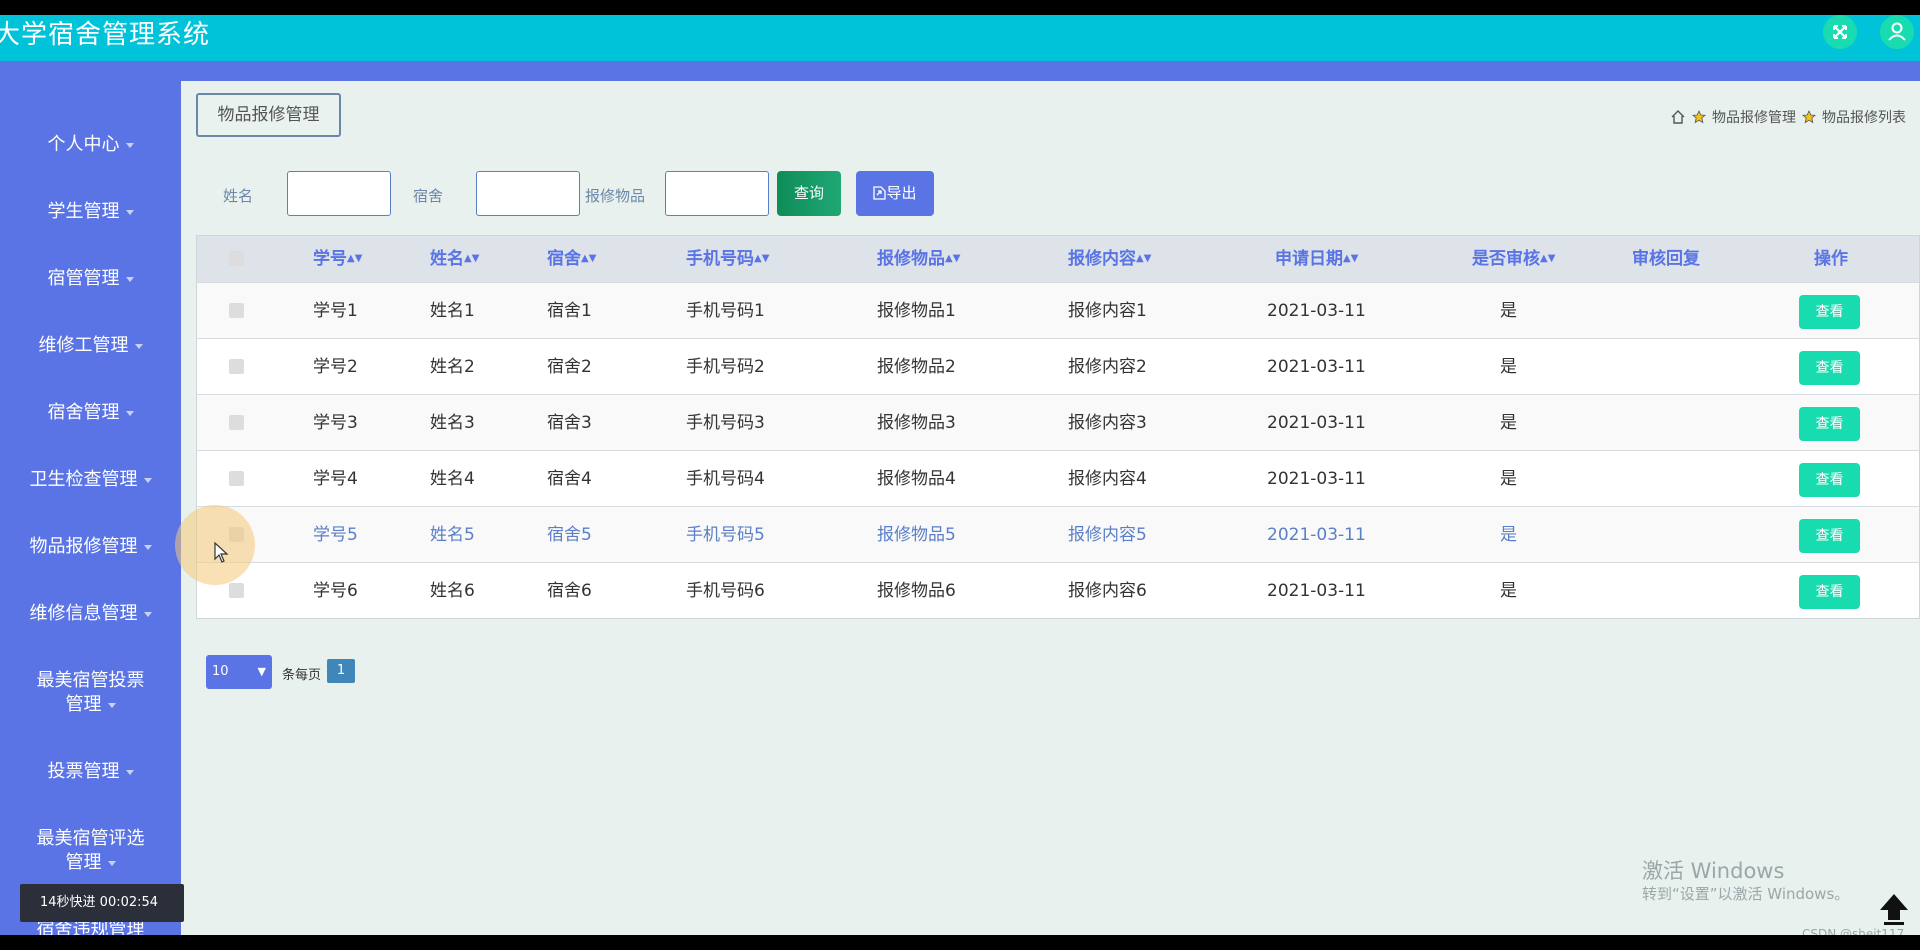 This screenshot has height=950, width=1920. I want to click on sidebar-item-repair-info: 维修信息管理, so click(90, 614).